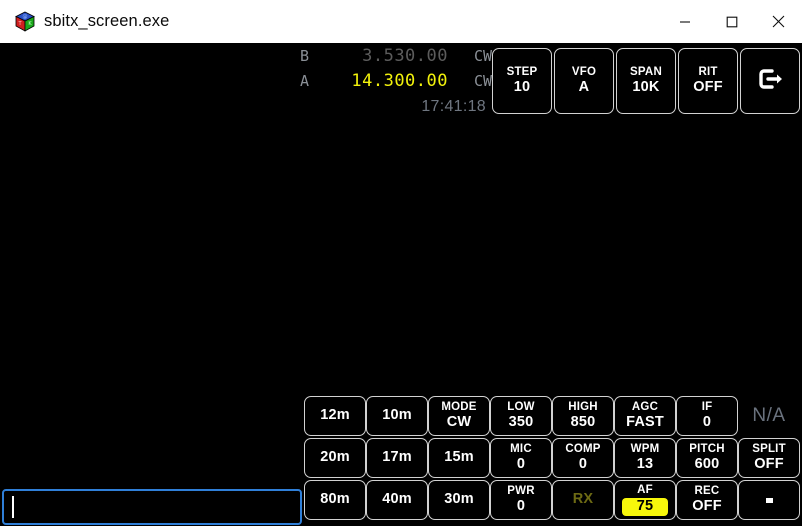  What do you see at coordinates (645, 507) in the screenshot?
I see `af-value: 75` at bounding box center [645, 507].